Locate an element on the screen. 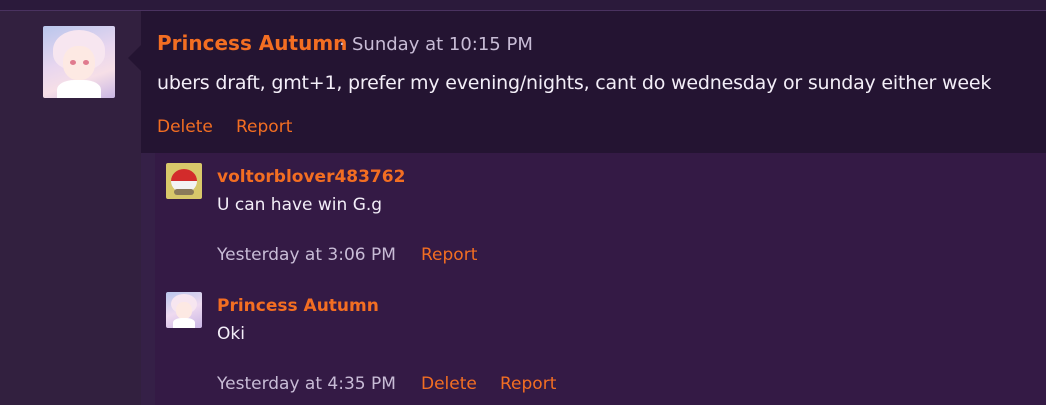 Image resolution: width=1046 pixels, height=405 pixels. avatar is located at coordinates (79, 62).